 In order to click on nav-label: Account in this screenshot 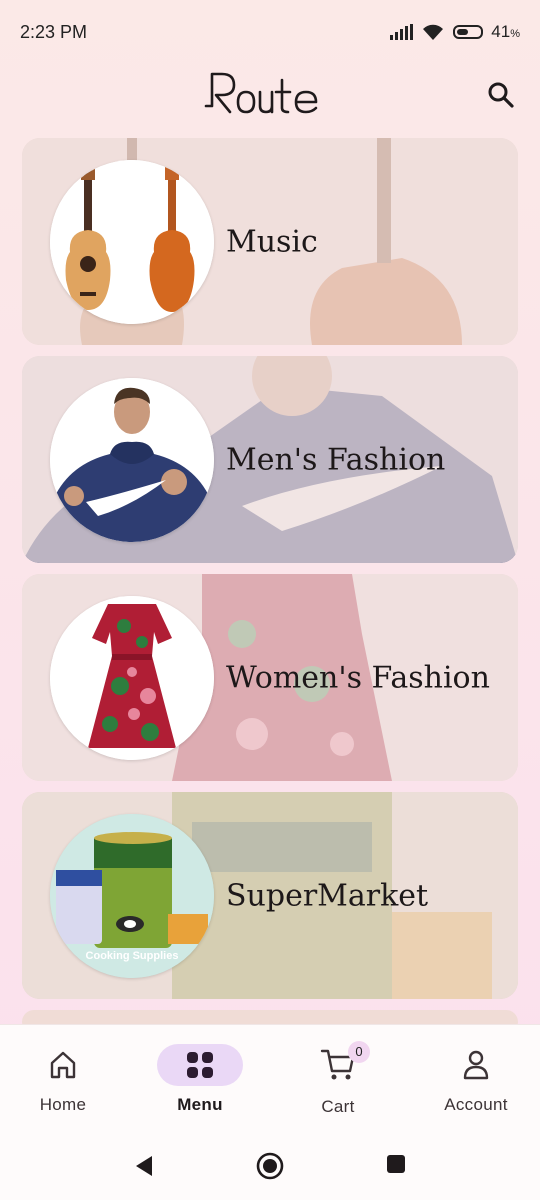, I will do `click(476, 1104)`.